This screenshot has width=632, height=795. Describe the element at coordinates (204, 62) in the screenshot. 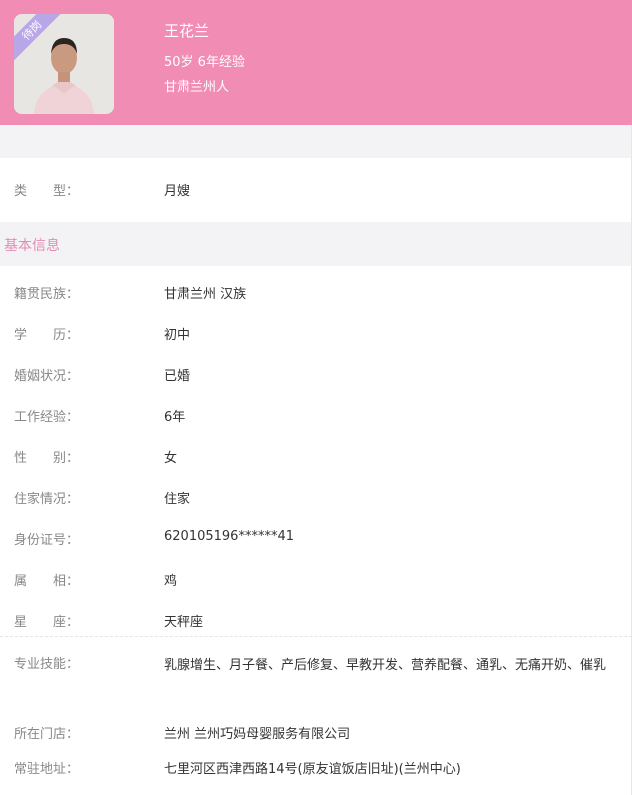

I see `profile-age-experience: 50岁 6年经验` at that location.